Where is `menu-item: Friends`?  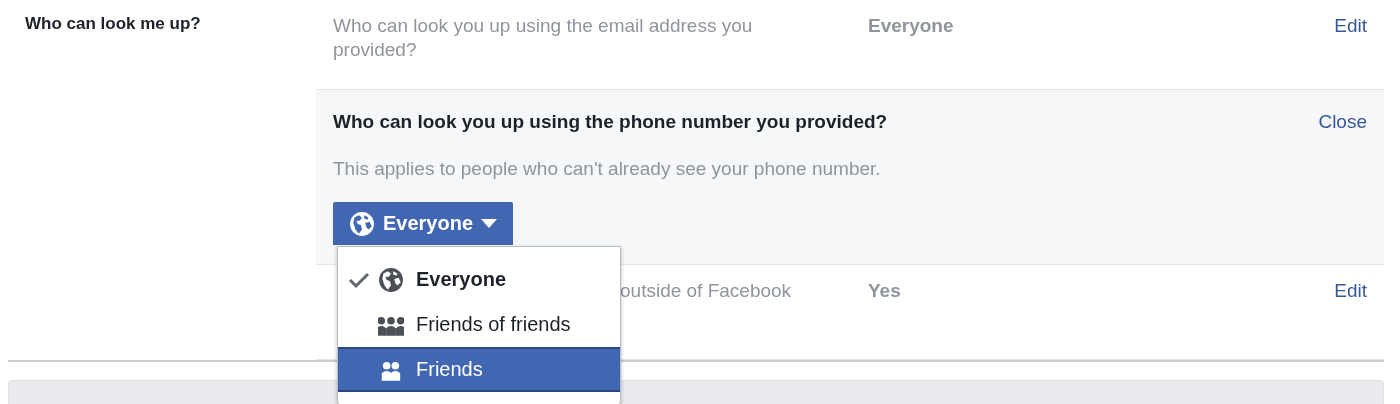
menu-item: Friends is located at coordinates (479, 369).